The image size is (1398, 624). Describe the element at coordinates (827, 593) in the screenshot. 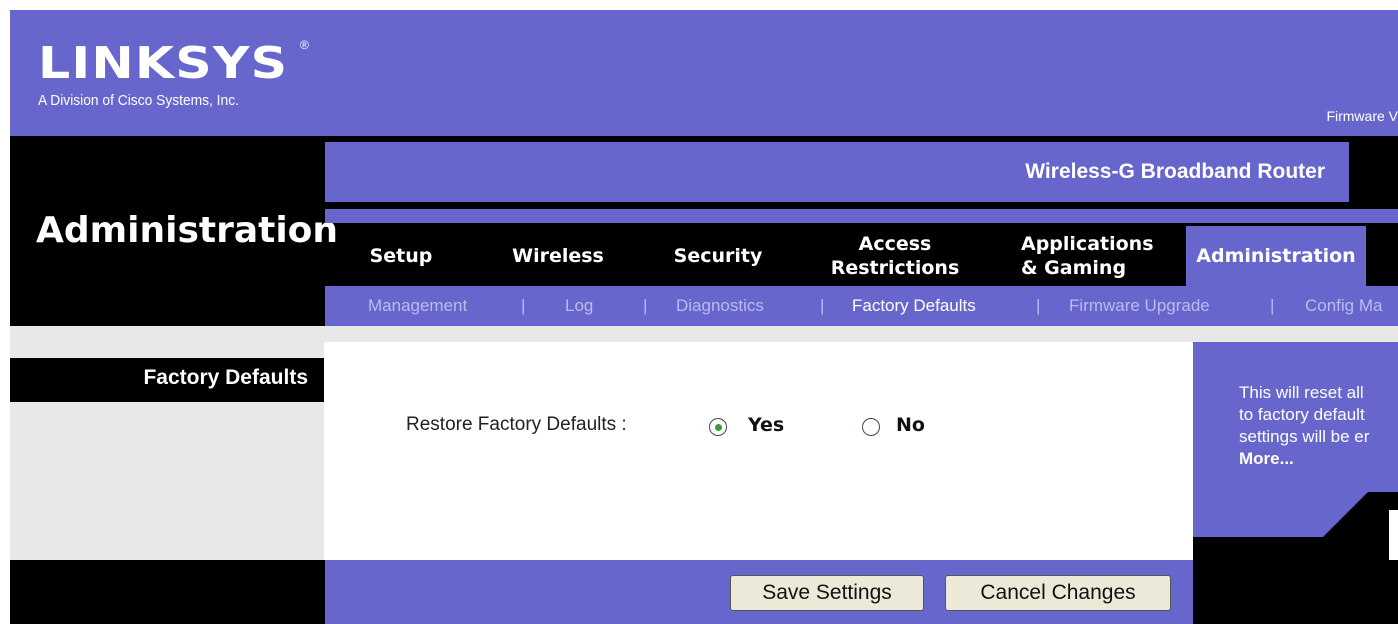

I see `save-settings-button: Save Settings` at that location.